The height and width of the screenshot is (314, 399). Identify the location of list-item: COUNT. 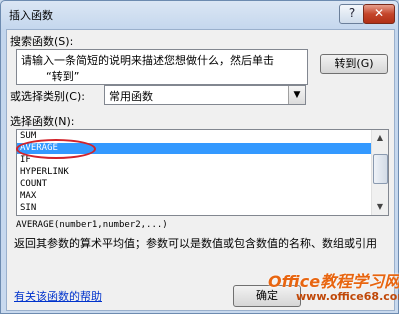
(194, 184).